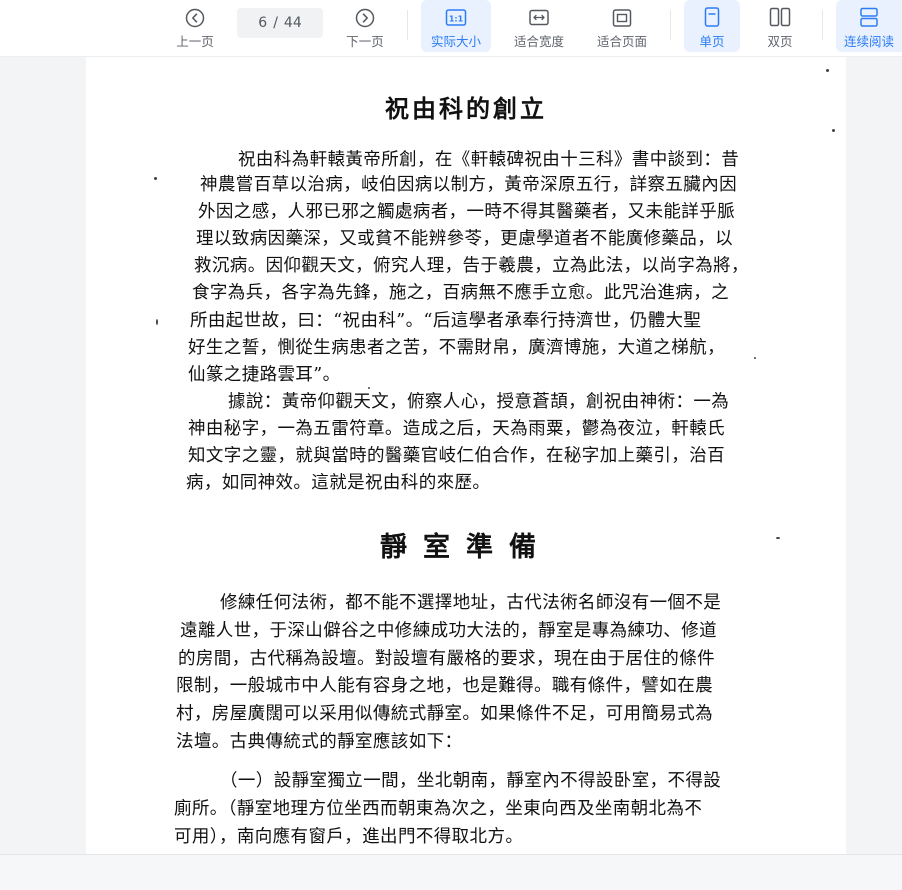 This screenshot has height=890, width=902. I want to click on text-line: 外因之感，人邪已邪之觸處病者，一時不得其醫藥者，又未能詳乎脈, so click(466, 212).